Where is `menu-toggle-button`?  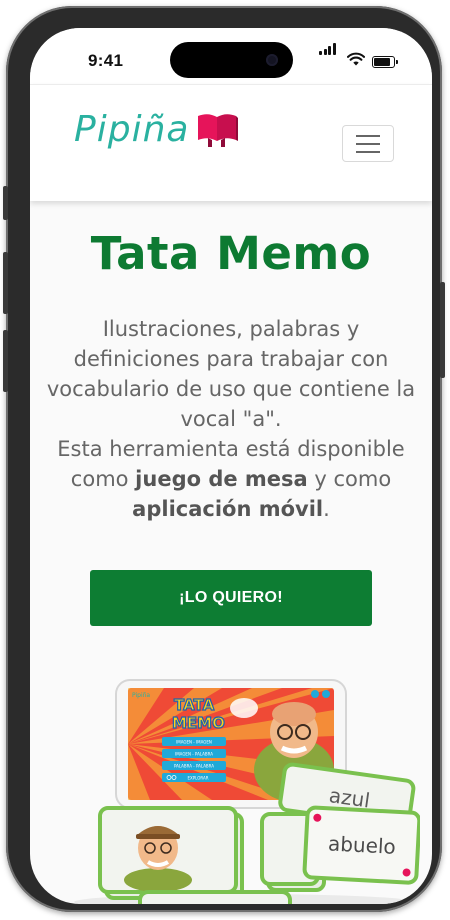
menu-toggle-button is located at coordinates (368, 143).